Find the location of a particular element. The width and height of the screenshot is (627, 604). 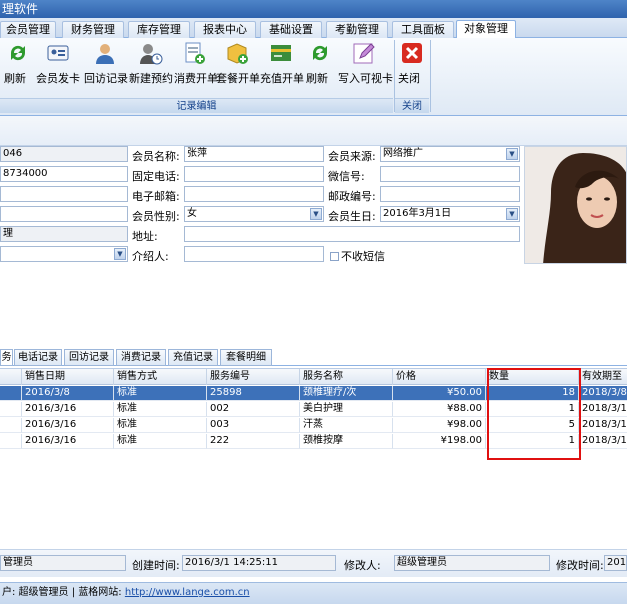

service-name-cell: 汗蒸 is located at coordinates (346, 425).